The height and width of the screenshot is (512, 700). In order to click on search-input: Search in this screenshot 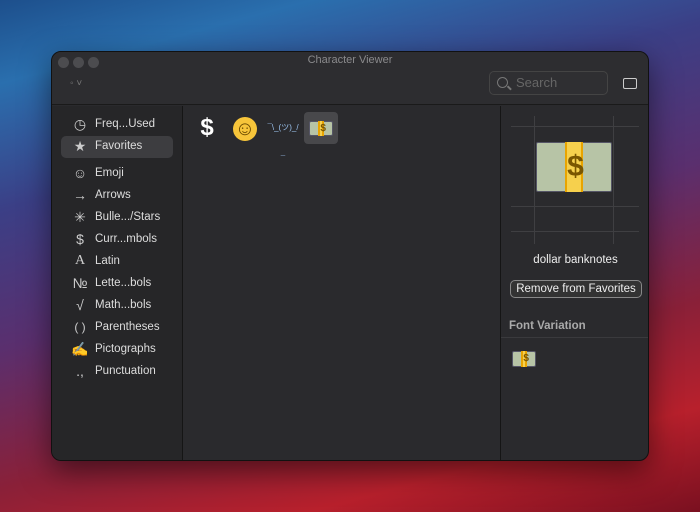, I will do `click(548, 83)`.